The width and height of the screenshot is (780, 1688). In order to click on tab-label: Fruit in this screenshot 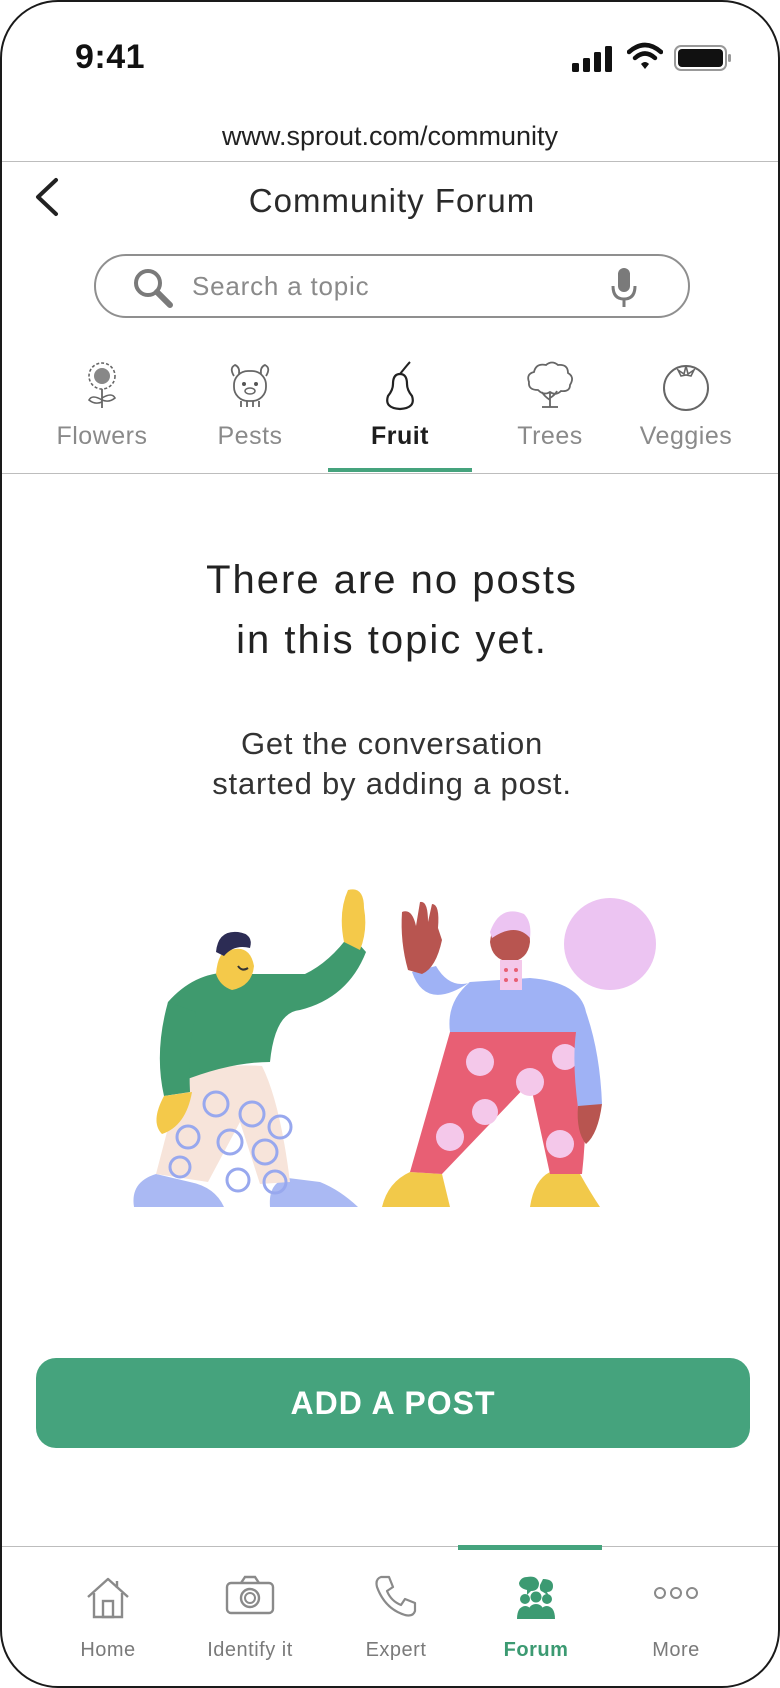, I will do `click(400, 436)`.